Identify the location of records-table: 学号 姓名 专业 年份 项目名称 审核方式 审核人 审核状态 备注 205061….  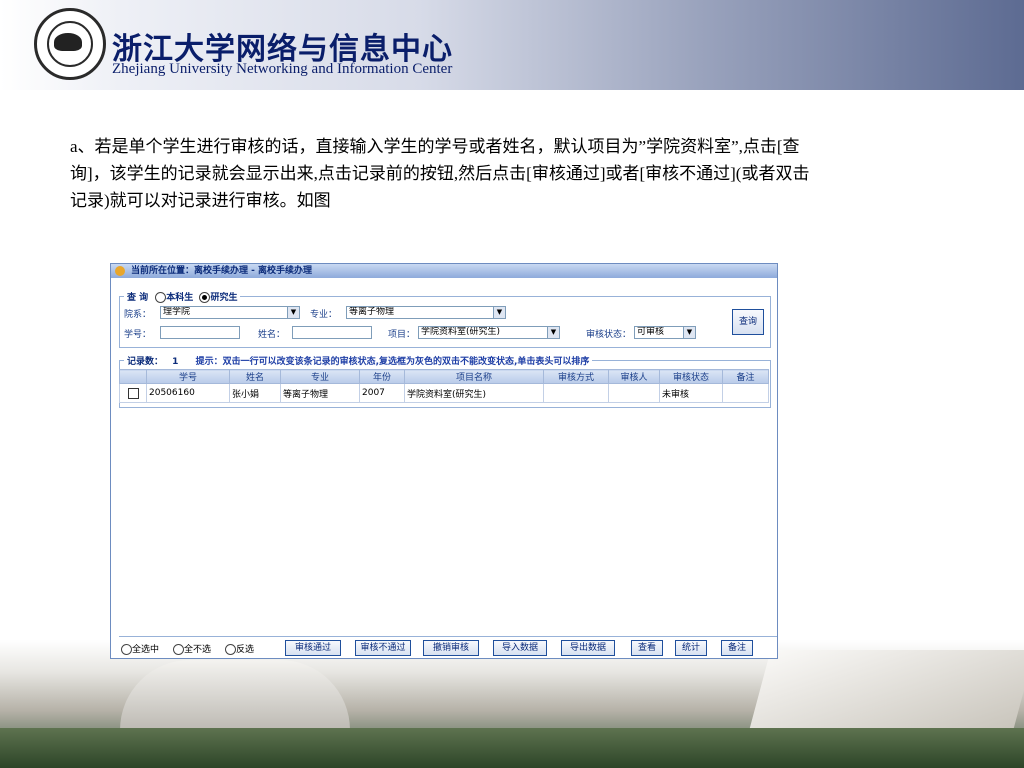
(444, 386).